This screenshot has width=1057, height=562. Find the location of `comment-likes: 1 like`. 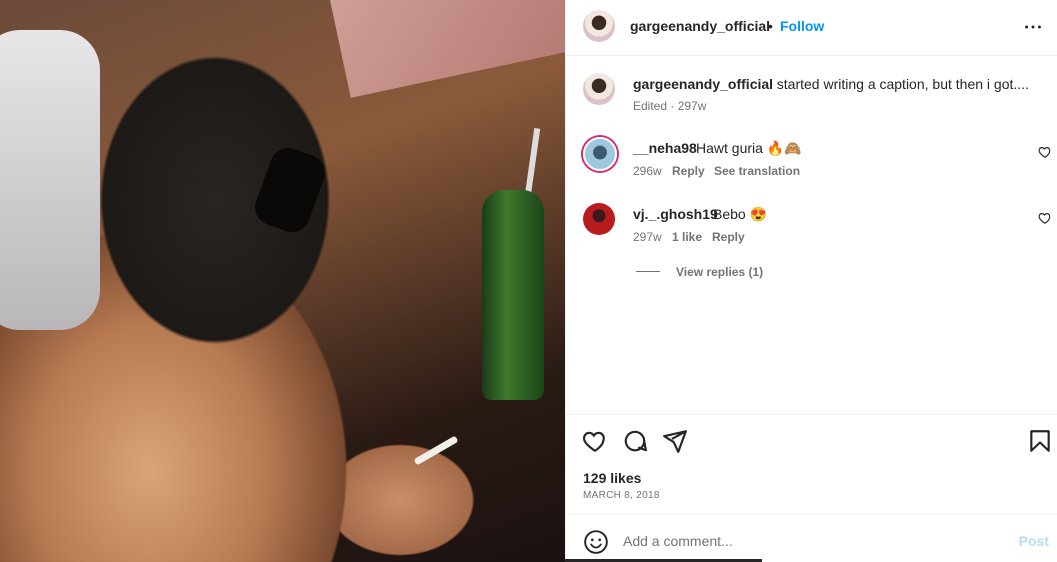

comment-likes: 1 like is located at coordinates (687, 237).